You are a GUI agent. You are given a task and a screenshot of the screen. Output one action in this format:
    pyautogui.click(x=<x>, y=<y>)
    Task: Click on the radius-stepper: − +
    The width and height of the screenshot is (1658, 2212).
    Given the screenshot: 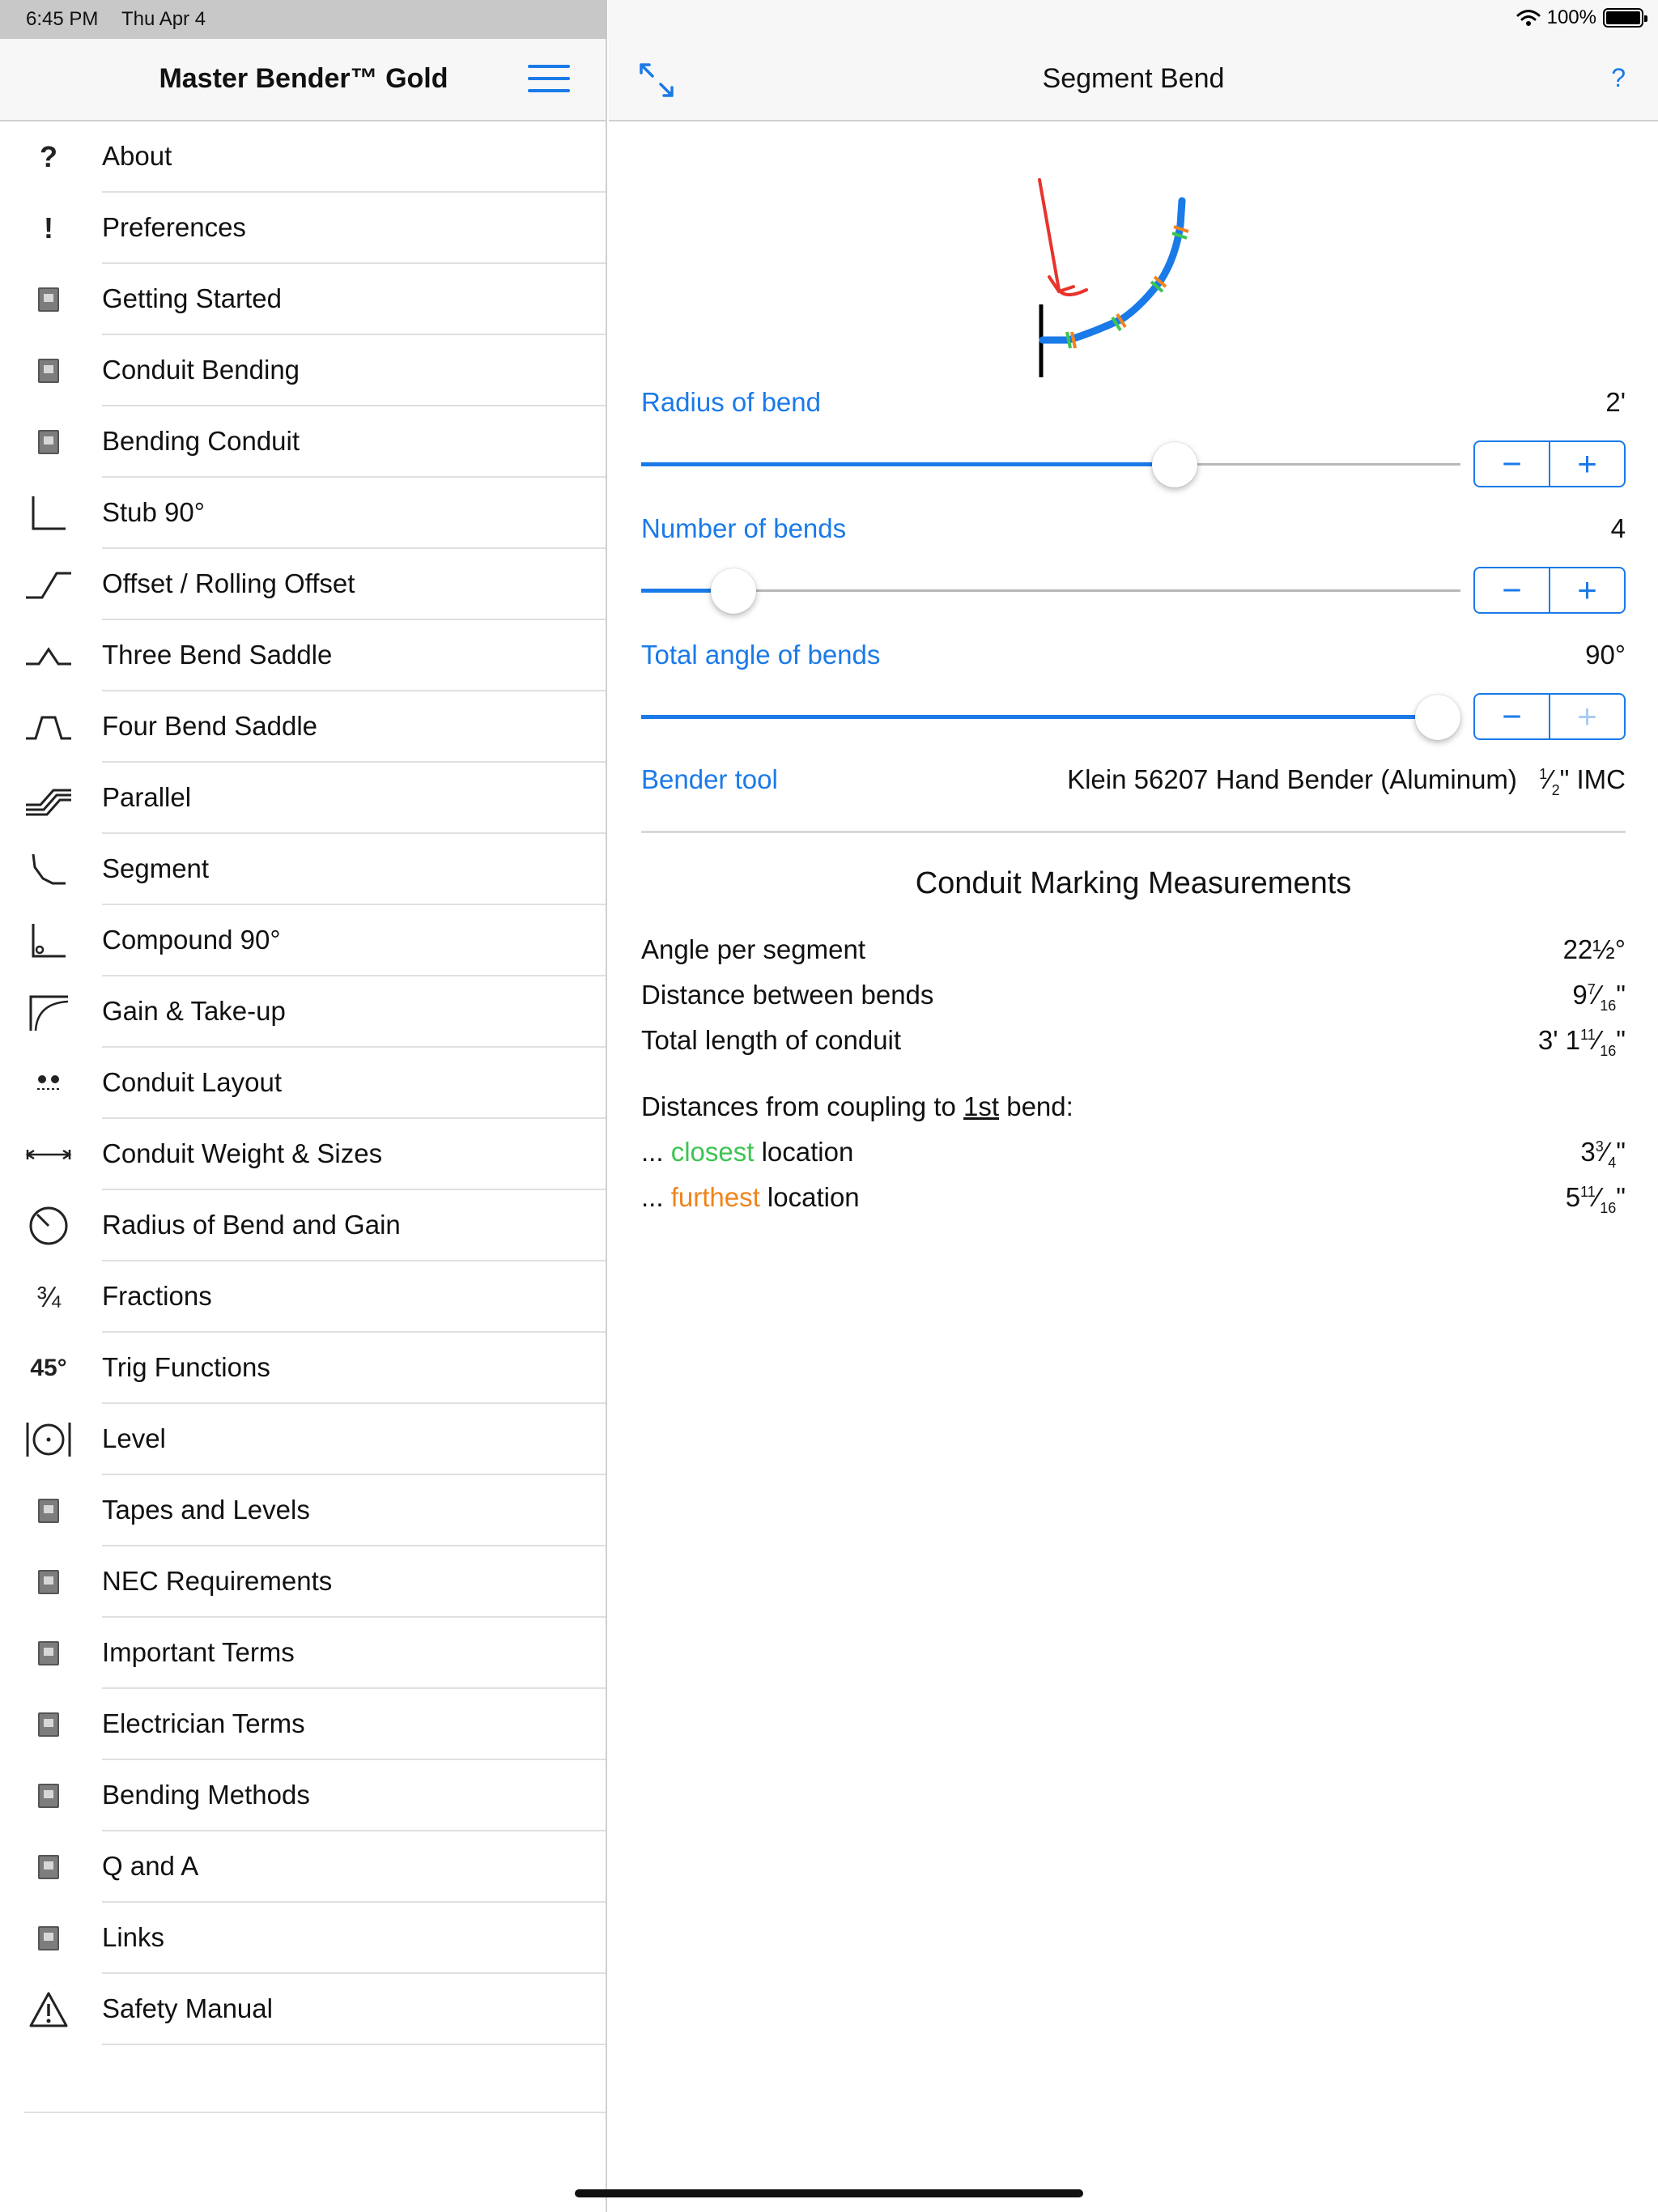 What is the action you would take?
    pyautogui.click(x=1549, y=464)
    